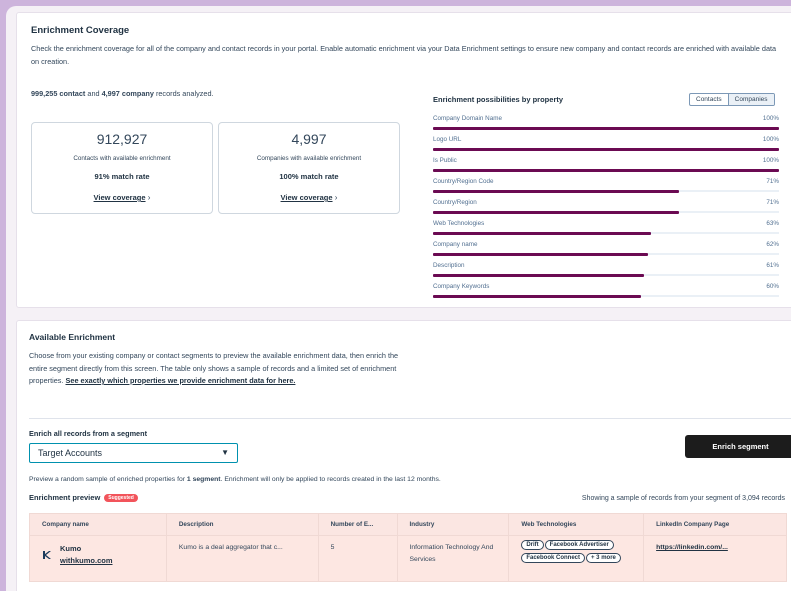  I want to click on preview-title: Enrichment preview, so click(65, 497).